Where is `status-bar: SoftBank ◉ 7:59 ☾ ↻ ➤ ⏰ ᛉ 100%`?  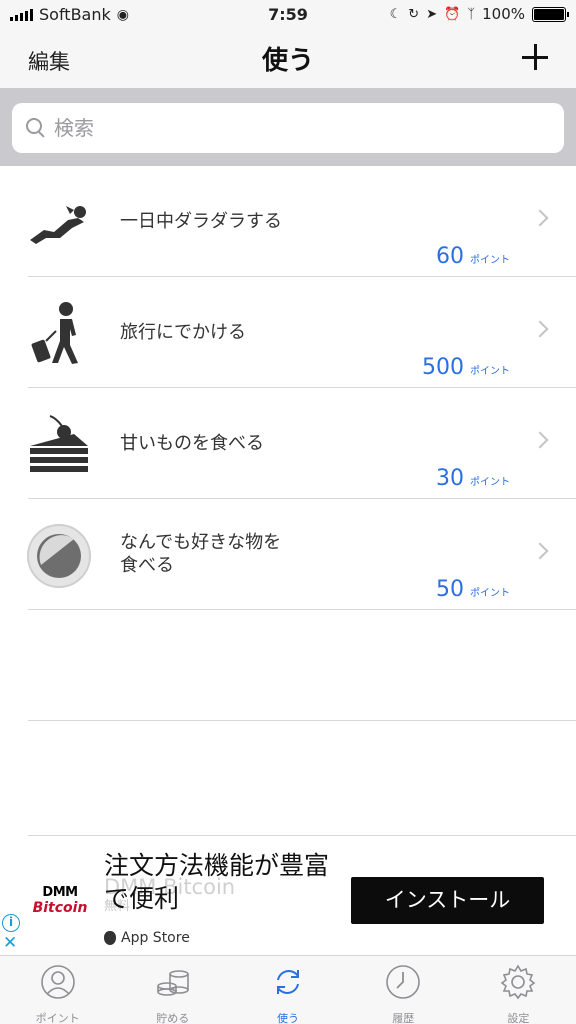 status-bar: SoftBank ◉ 7:59 ☾ ↻ ➤ ⏰ ᛉ 100% is located at coordinates (288, 15).